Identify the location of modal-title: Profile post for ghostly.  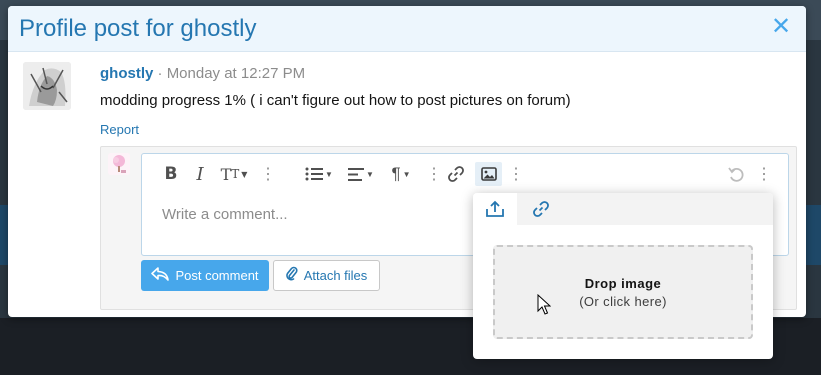
(138, 28).